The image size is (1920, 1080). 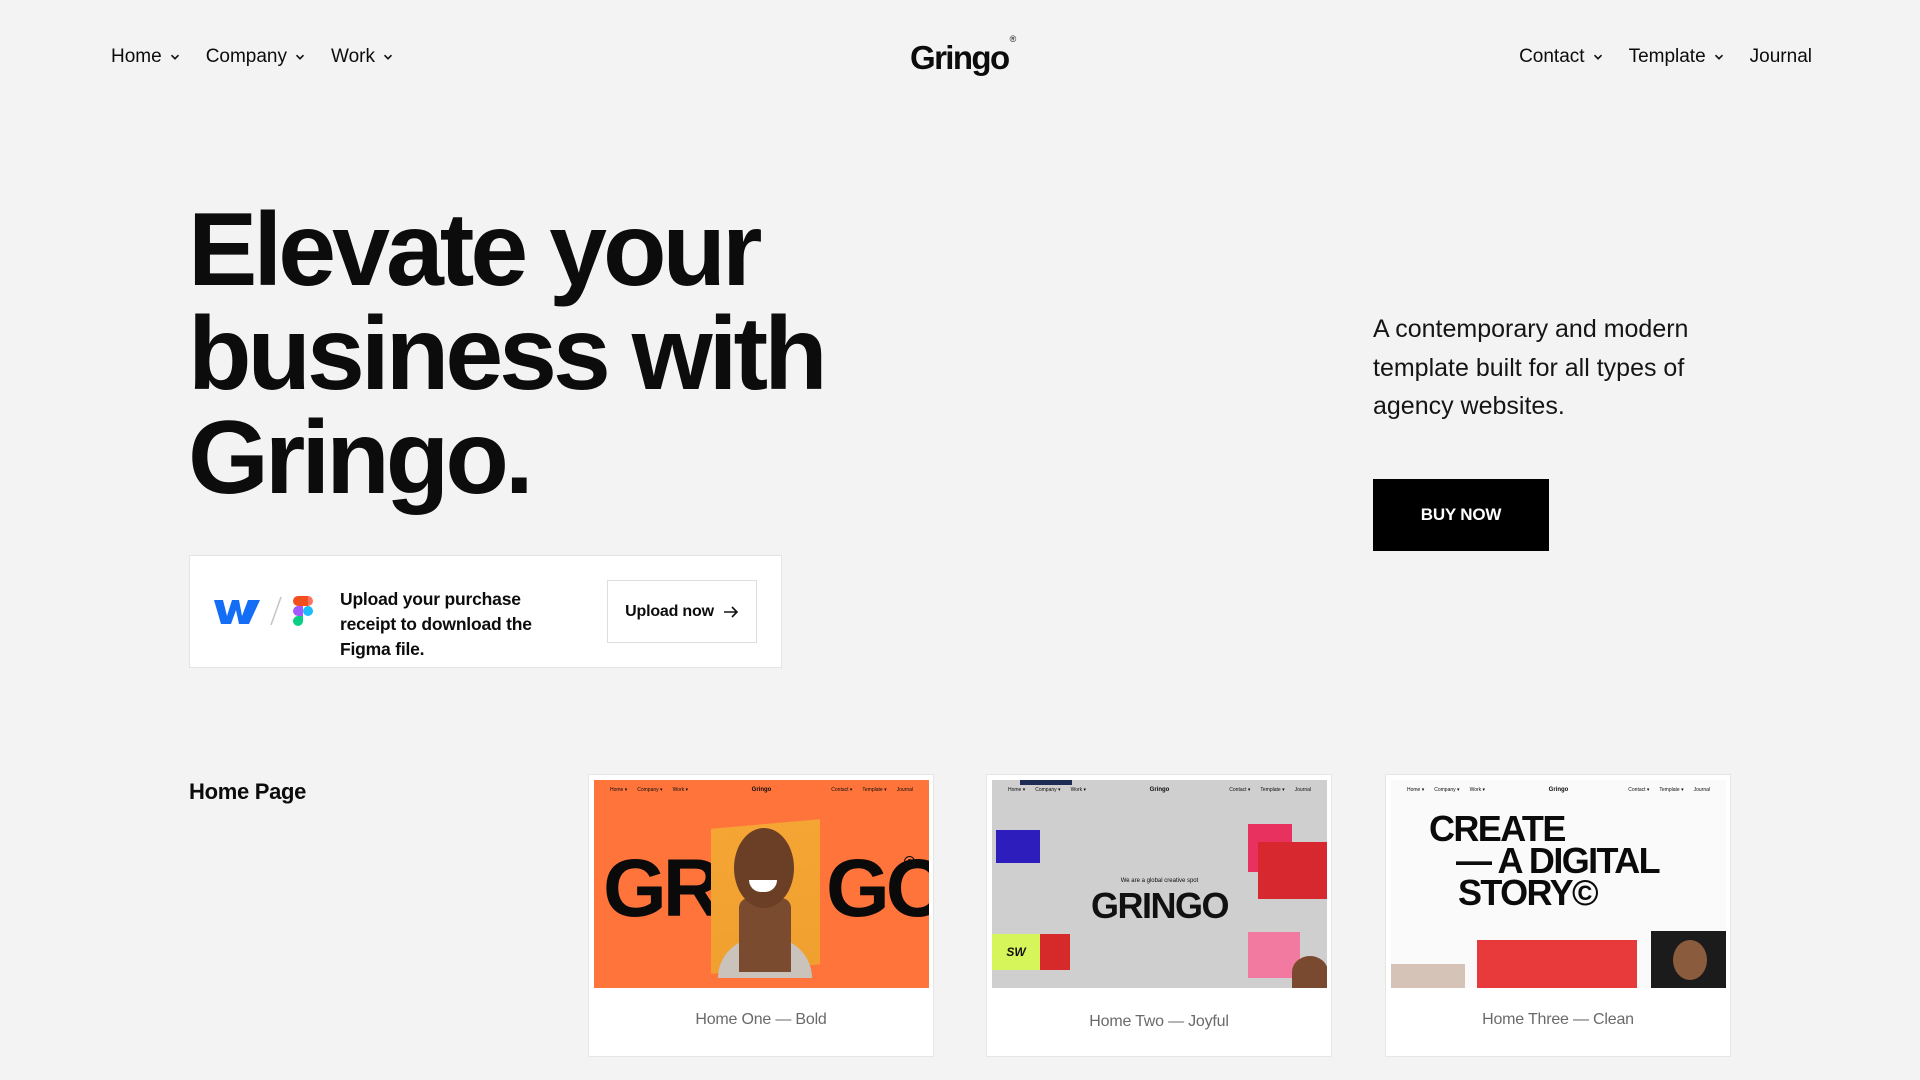 I want to click on nav-item-company: Company, so click(x=255, y=57).